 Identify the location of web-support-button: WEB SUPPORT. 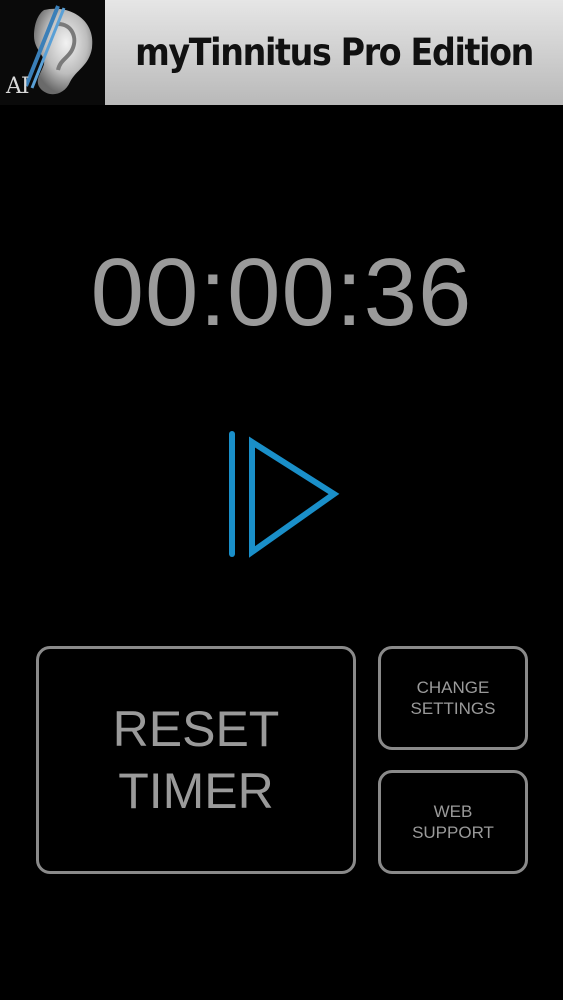
(453, 822).